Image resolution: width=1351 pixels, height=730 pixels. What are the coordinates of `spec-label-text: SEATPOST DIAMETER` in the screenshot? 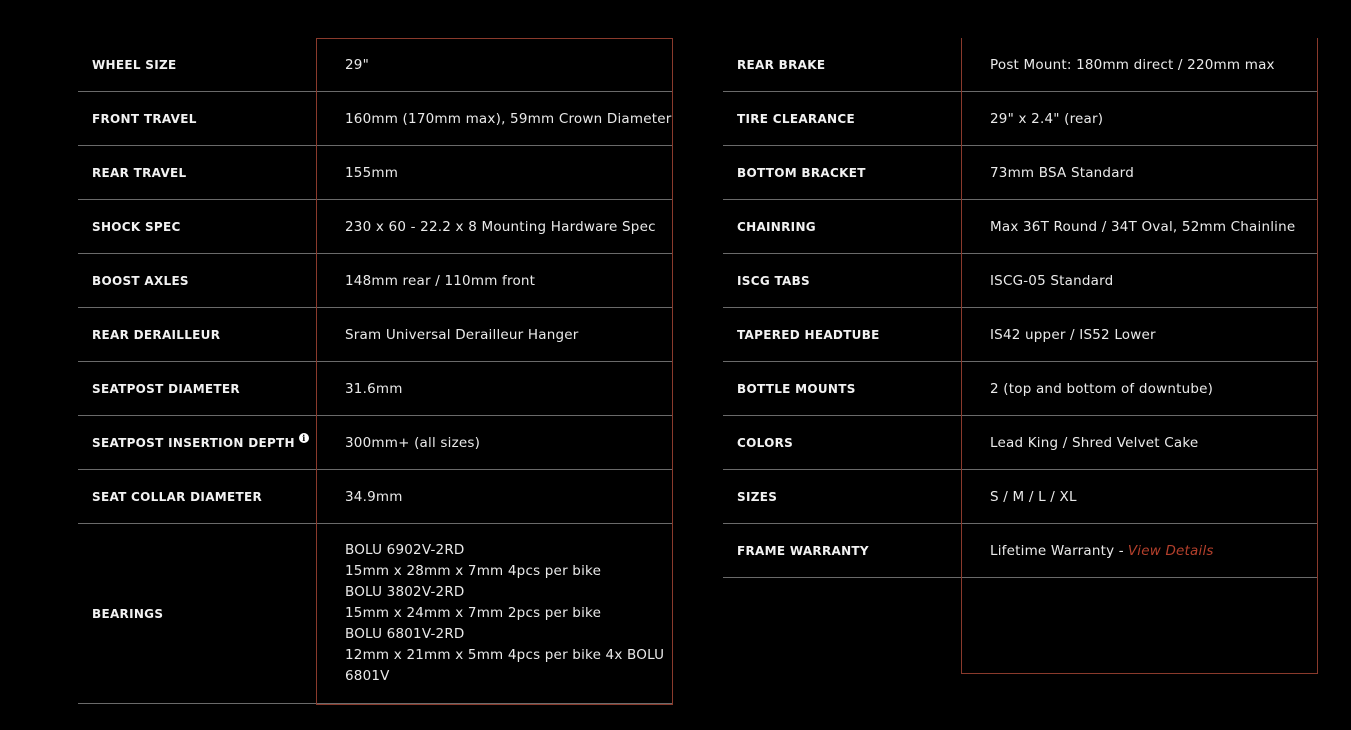 It's located at (166, 388).